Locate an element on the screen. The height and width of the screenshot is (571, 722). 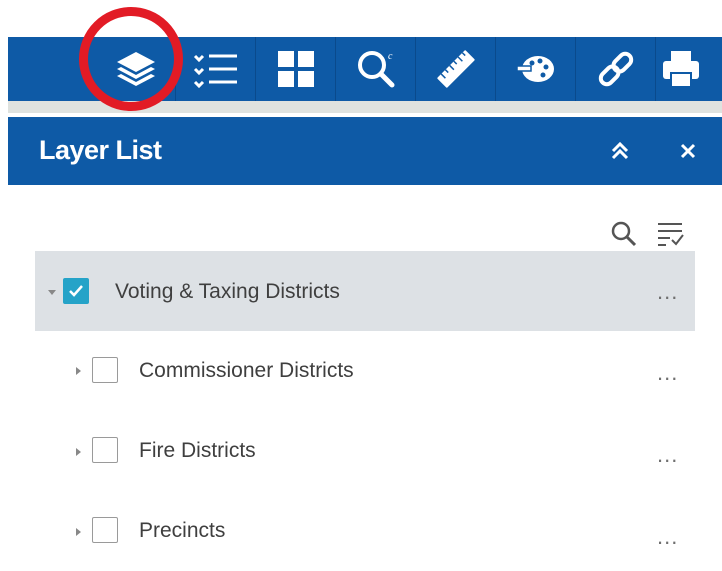
share-tool-button is located at coordinates (616, 69).